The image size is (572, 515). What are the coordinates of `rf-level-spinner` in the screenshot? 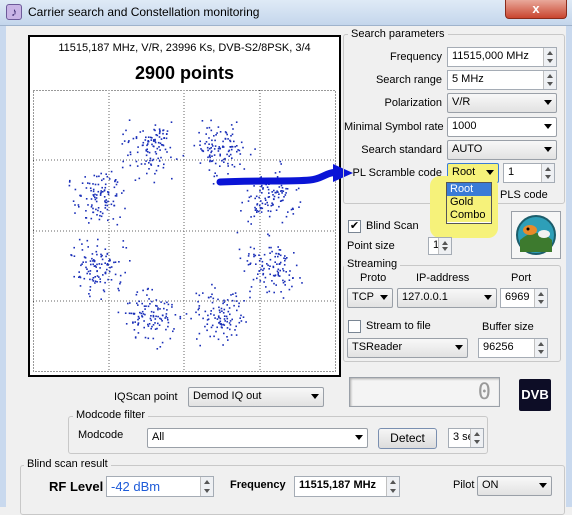 It's located at (206, 486).